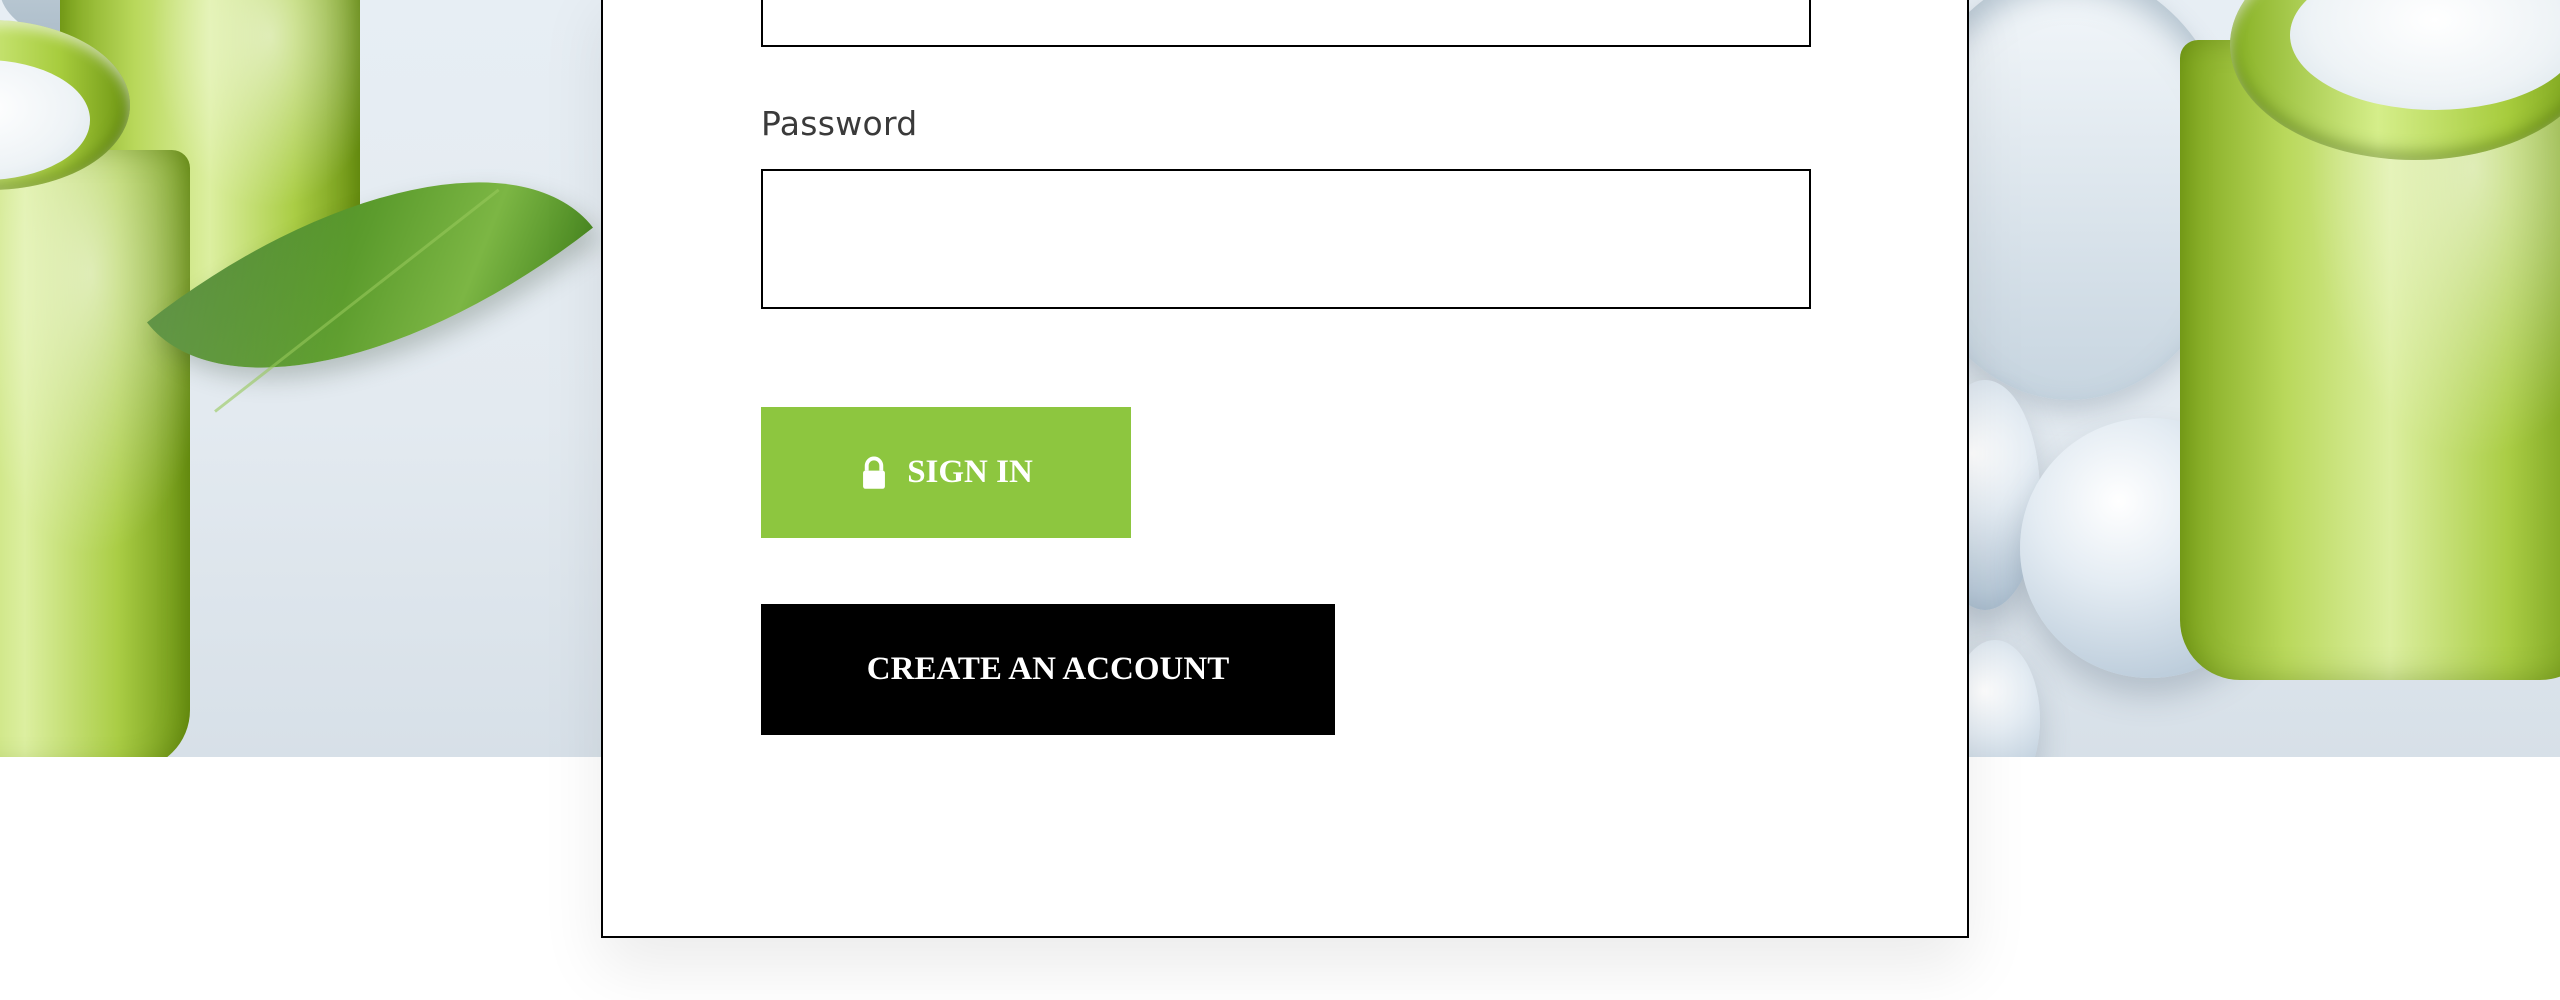  Describe the element at coordinates (1286, 239) in the screenshot. I see `password-field` at that location.